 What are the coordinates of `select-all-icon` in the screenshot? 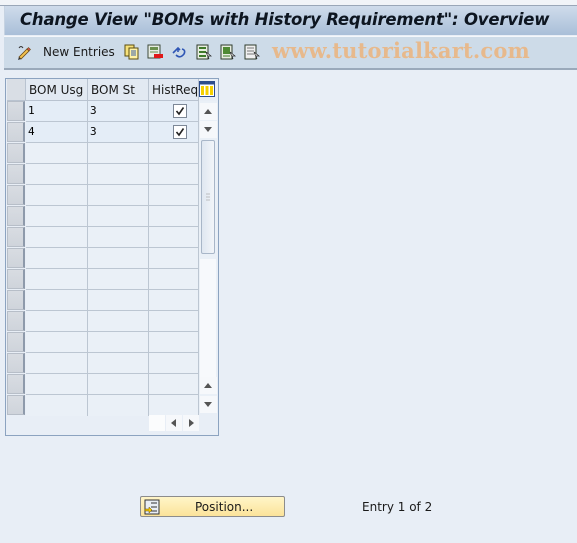 It's located at (204, 52).